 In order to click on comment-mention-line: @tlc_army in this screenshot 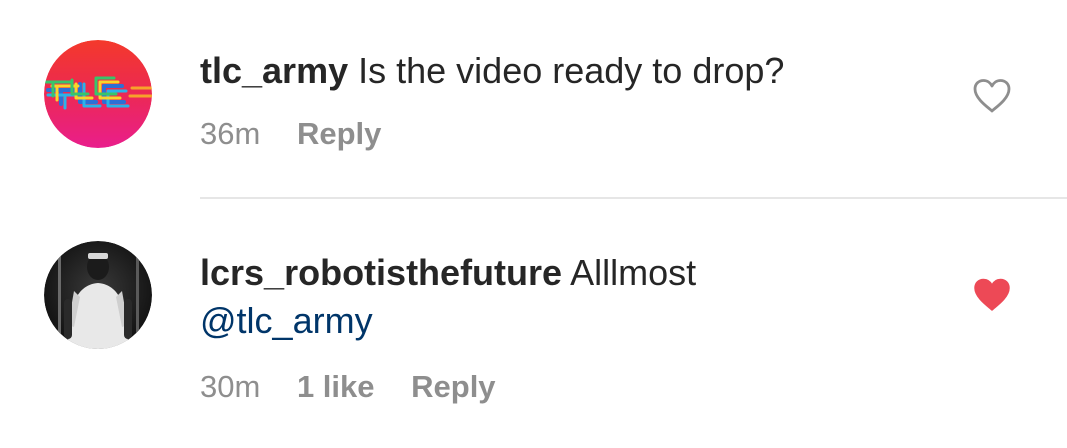, I will do `click(286, 321)`.